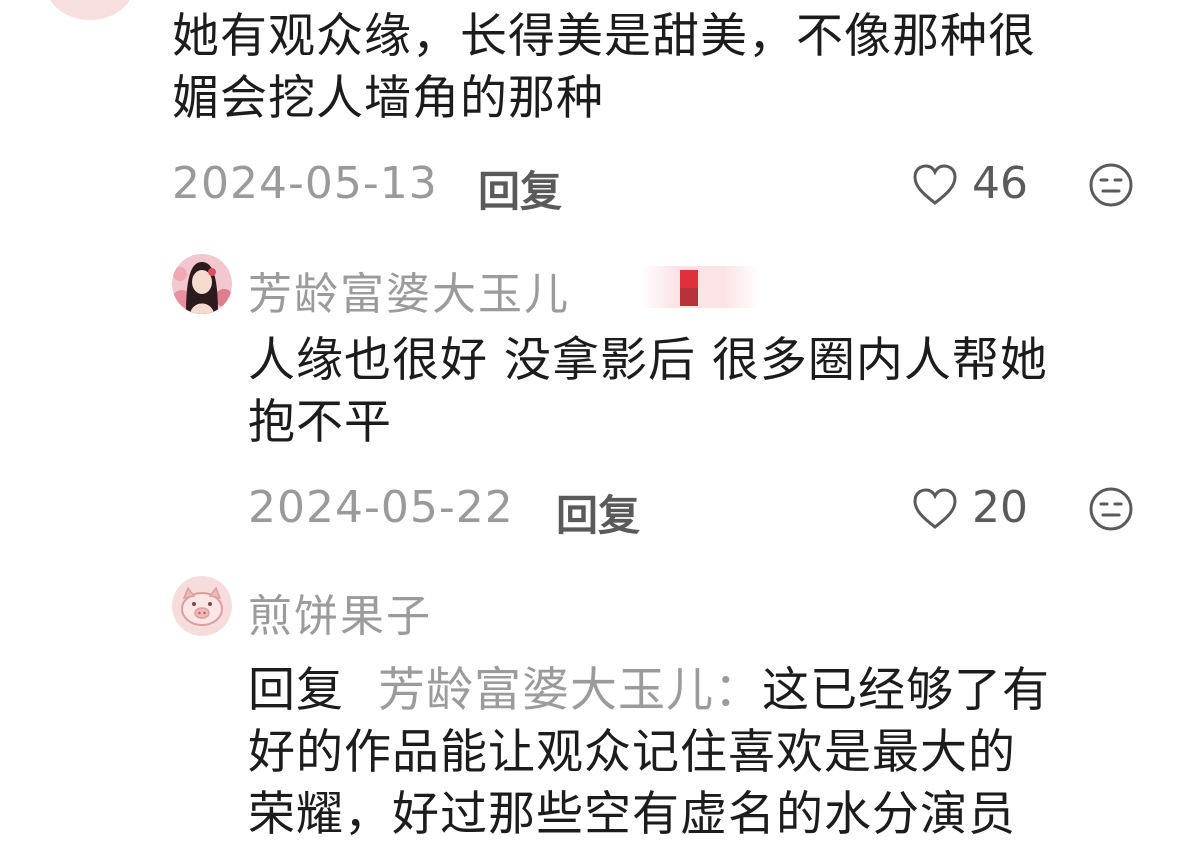  Describe the element at coordinates (648, 360) in the screenshot. I see `comment-text-line: 人缘也很好 没拿影后 很多圈内人帮她` at that location.